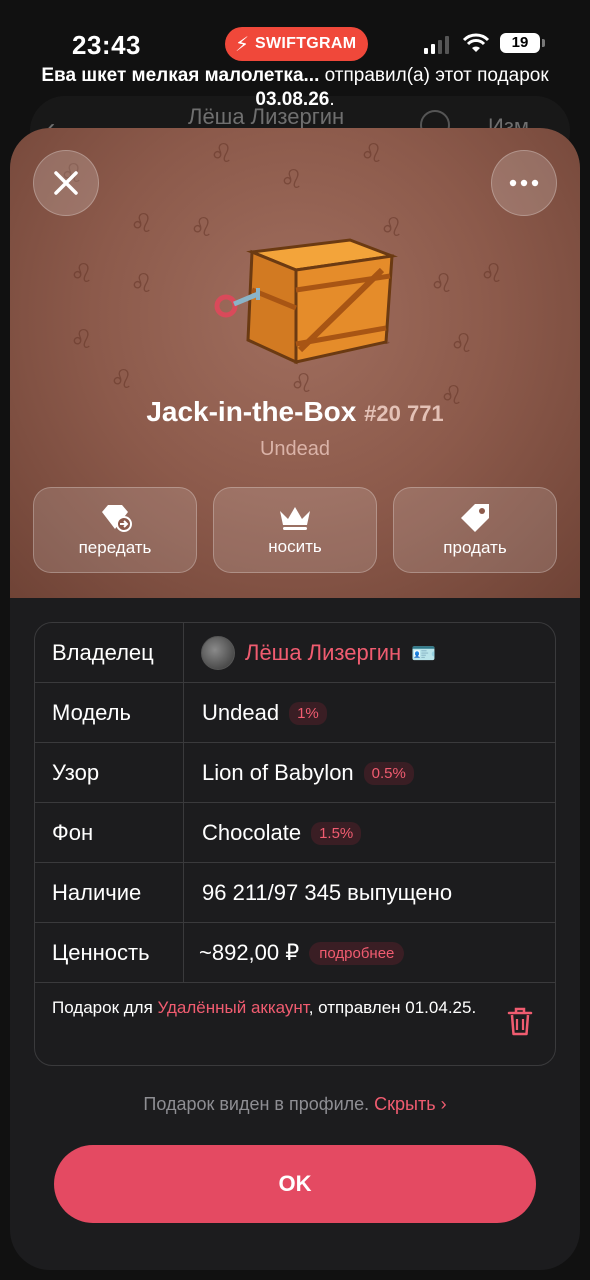  What do you see at coordinates (241, 712) in the screenshot?
I see `model-name: Undead` at bounding box center [241, 712].